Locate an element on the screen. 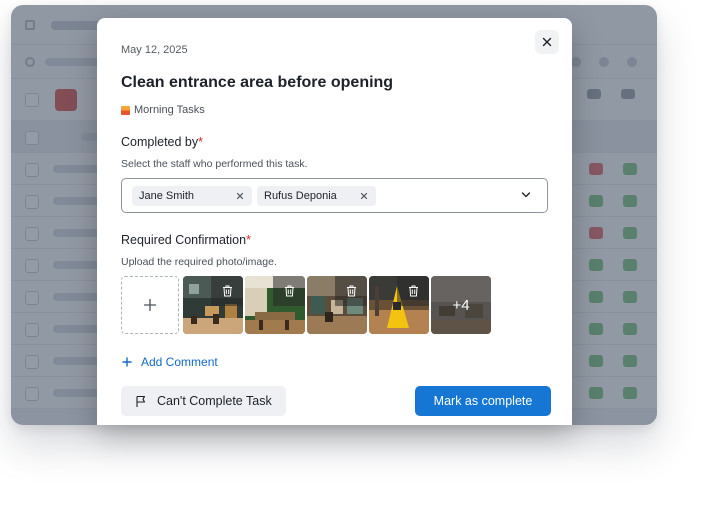 The height and width of the screenshot is (510, 701). upload-photo-button is located at coordinates (150, 305).